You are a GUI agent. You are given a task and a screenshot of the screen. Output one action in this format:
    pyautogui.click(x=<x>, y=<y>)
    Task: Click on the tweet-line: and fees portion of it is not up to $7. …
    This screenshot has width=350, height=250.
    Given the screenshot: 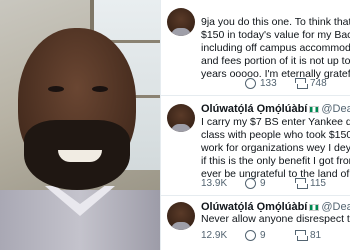 What is the action you would take?
    pyautogui.click(x=275, y=61)
    